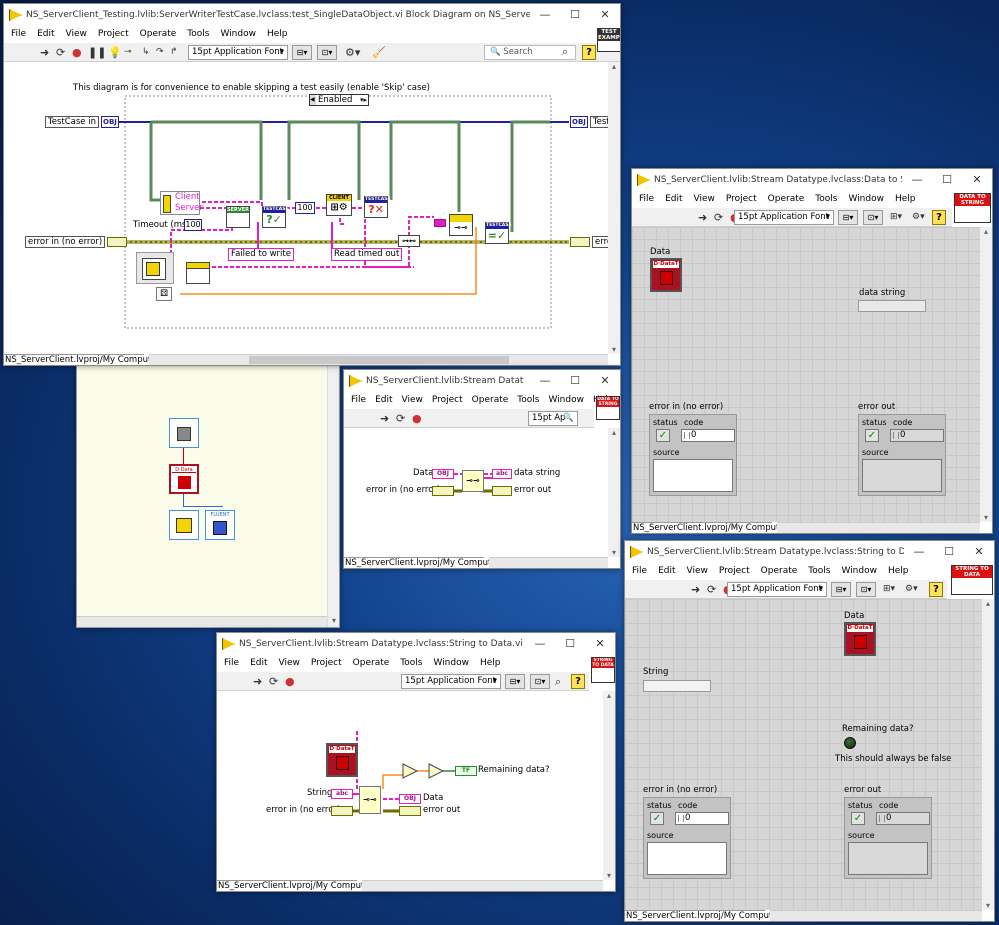 This screenshot has width=999, height=925. What do you see at coordinates (896, 217) in the screenshot?
I see `resize-objects-icon: ⊞▾` at bounding box center [896, 217].